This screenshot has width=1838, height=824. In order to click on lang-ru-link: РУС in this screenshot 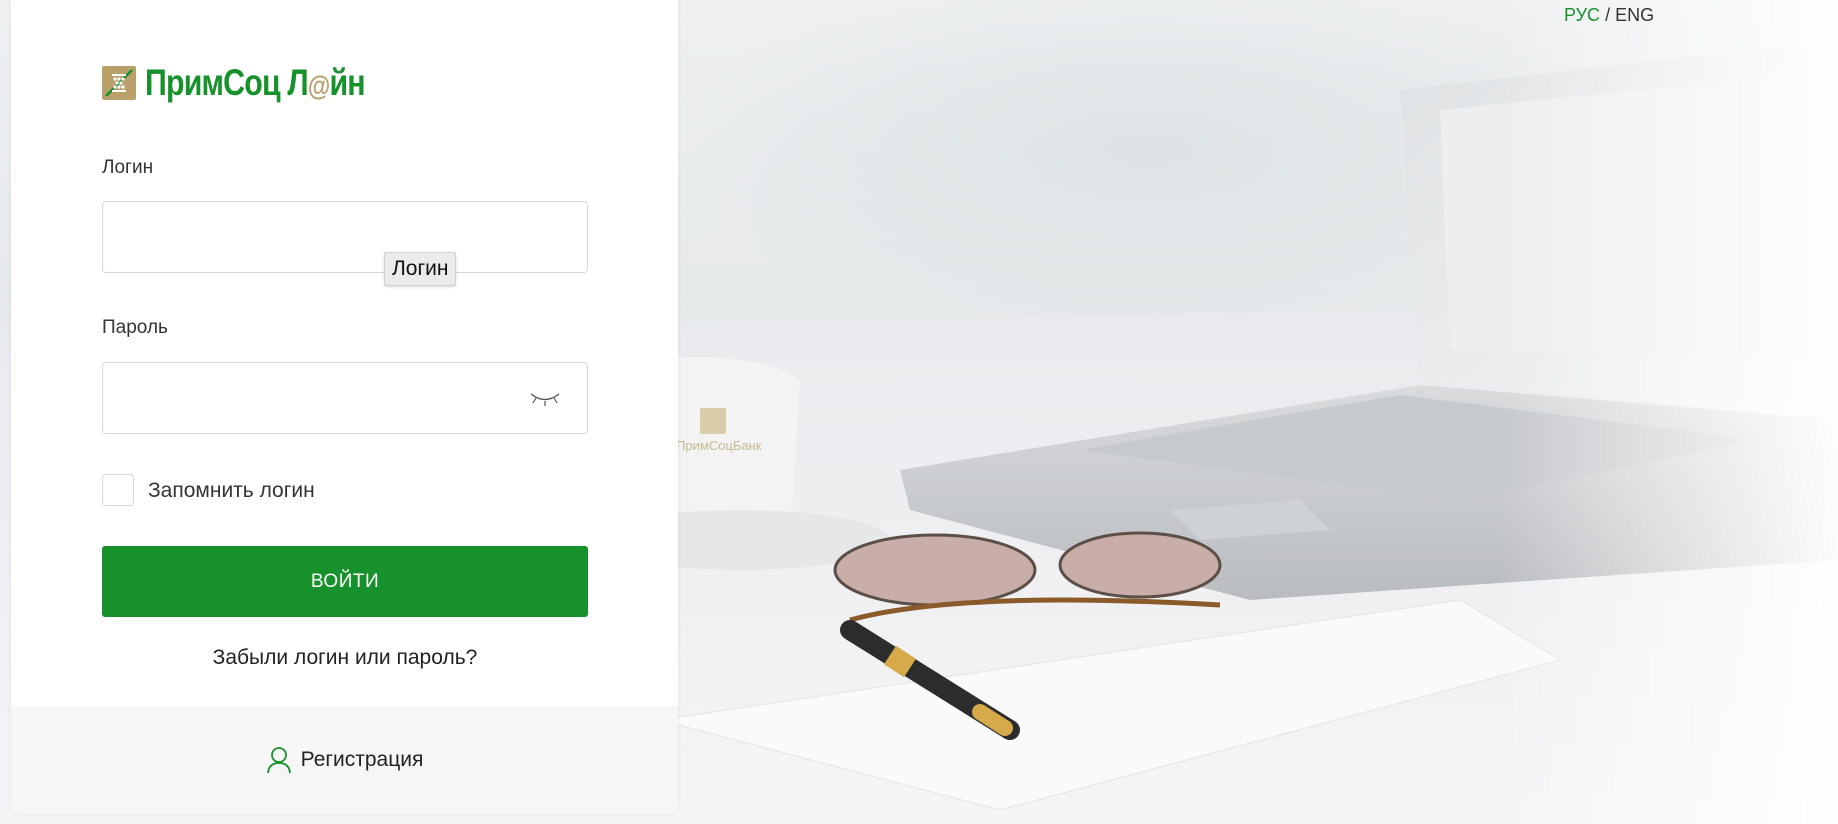, I will do `click(1582, 15)`.